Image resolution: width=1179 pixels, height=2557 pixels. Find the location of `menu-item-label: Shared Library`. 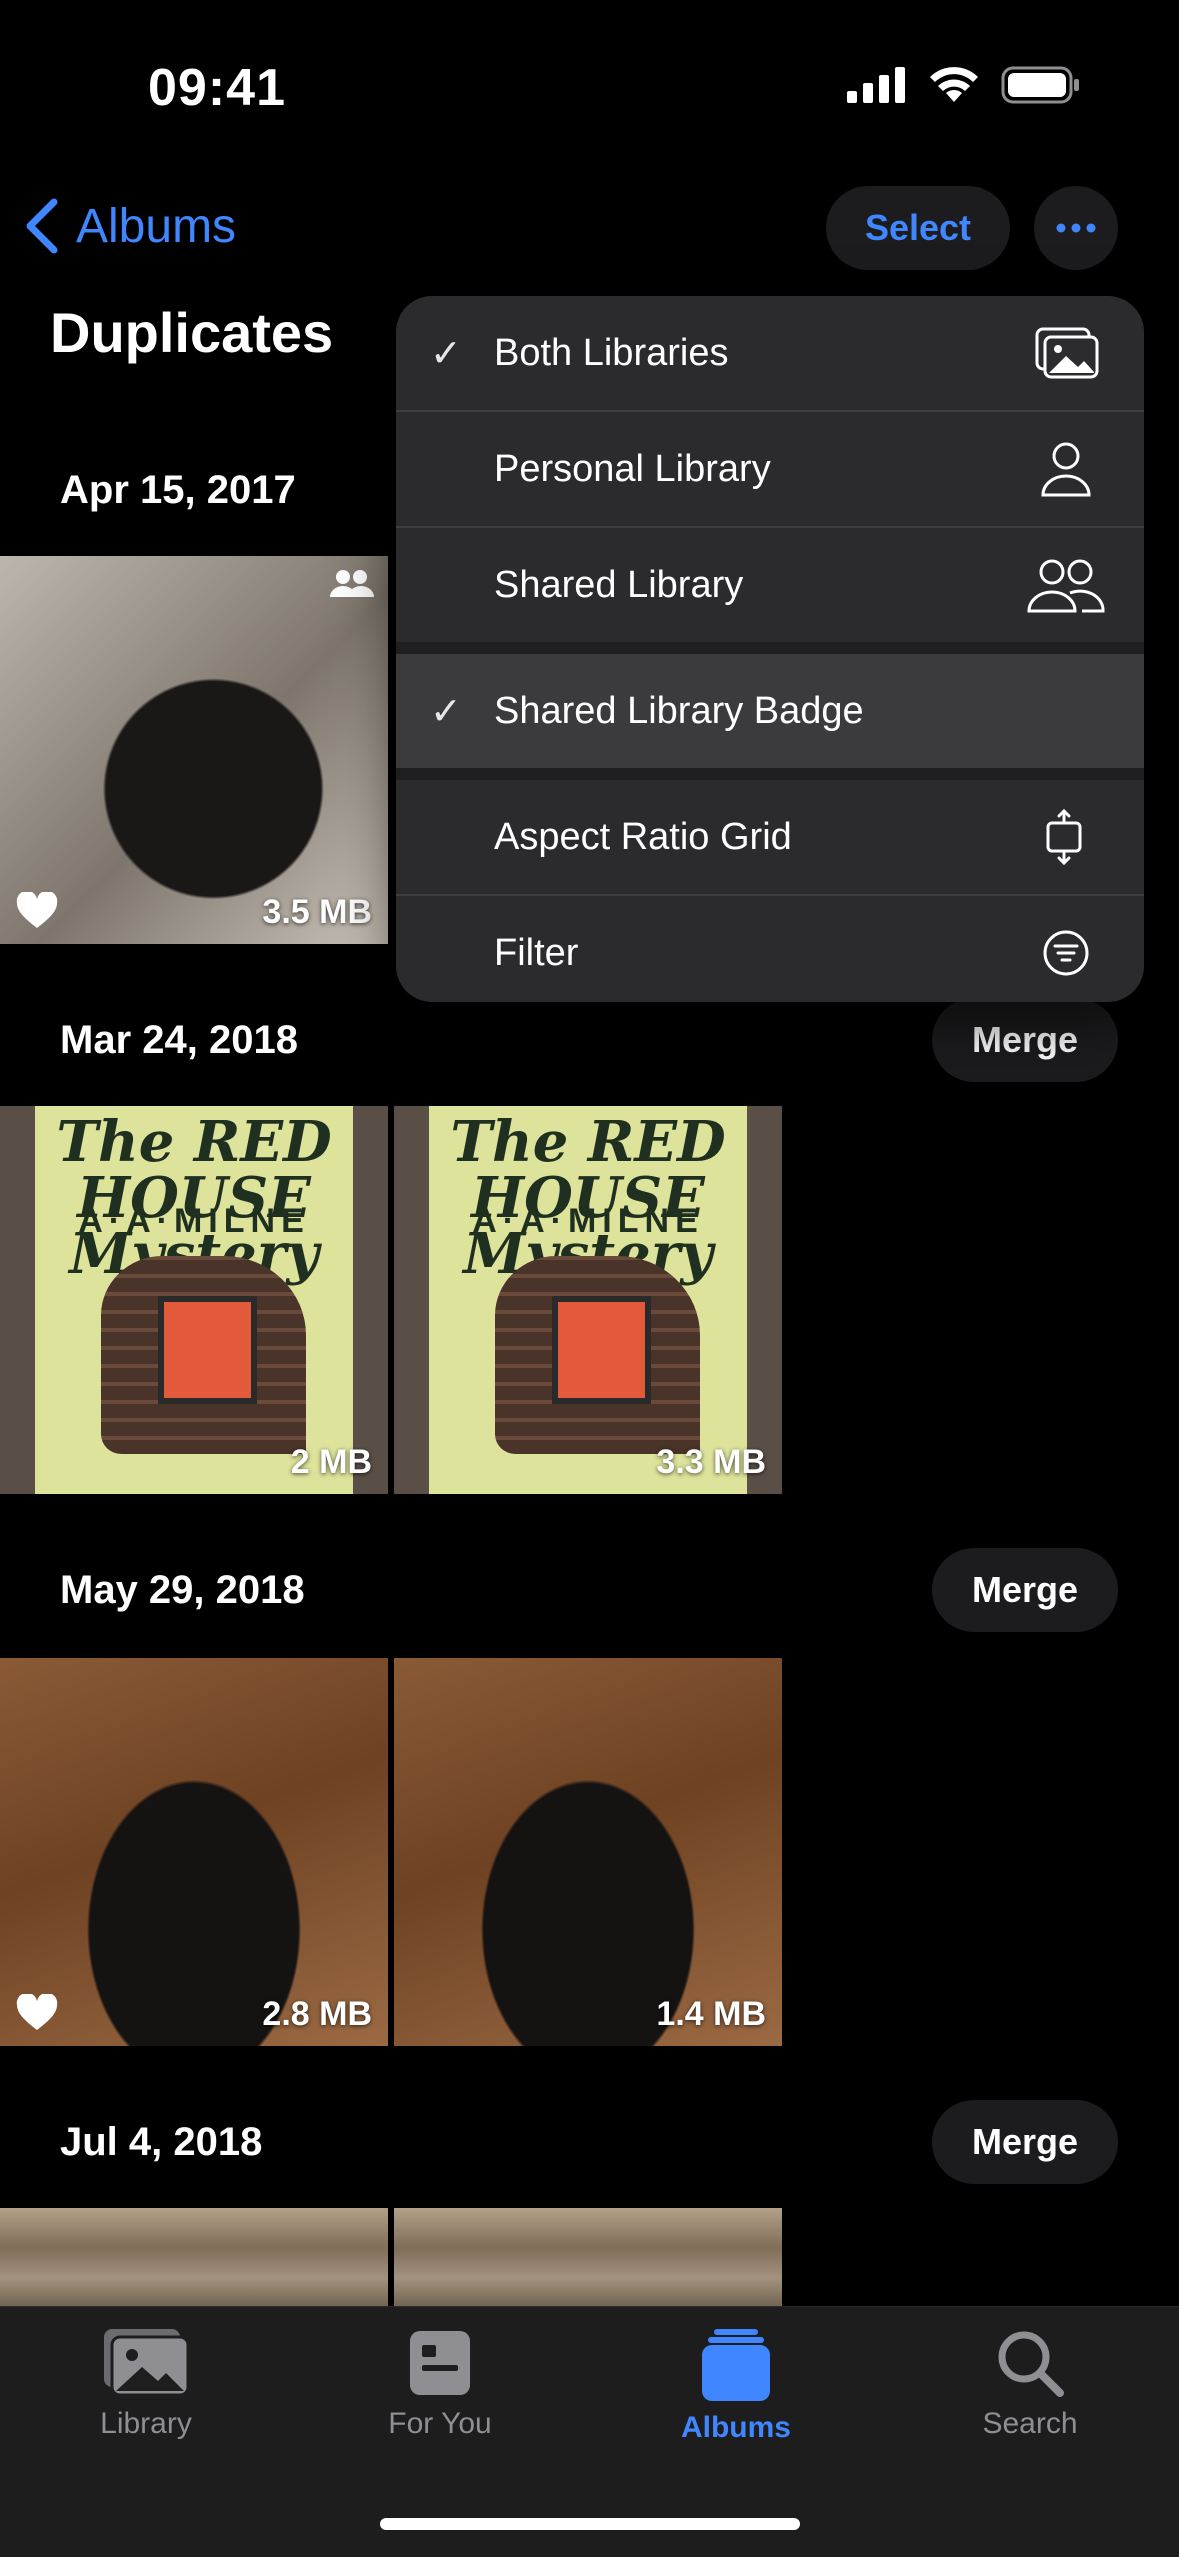

menu-item-label: Shared Library is located at coordinates (619, 584).